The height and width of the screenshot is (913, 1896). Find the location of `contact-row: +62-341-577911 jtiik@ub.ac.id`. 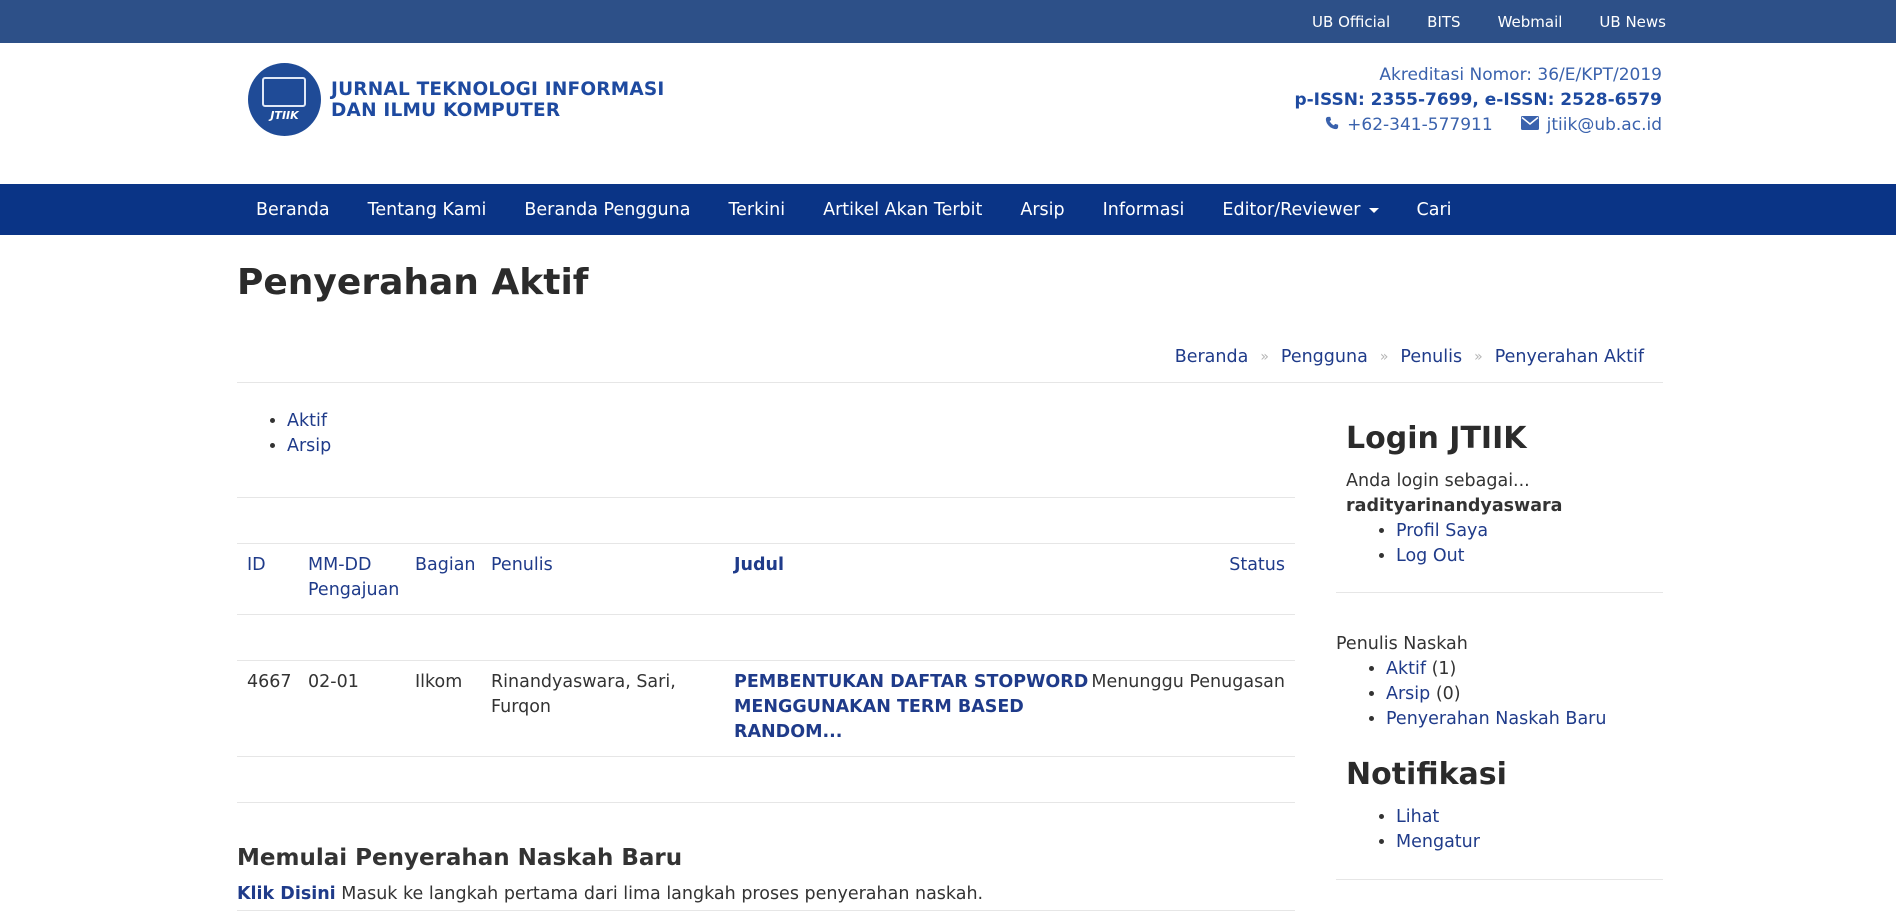

contact-row: +62-341-577911 jtiik@ub.ac.id is located at coordinates (1478, 125).